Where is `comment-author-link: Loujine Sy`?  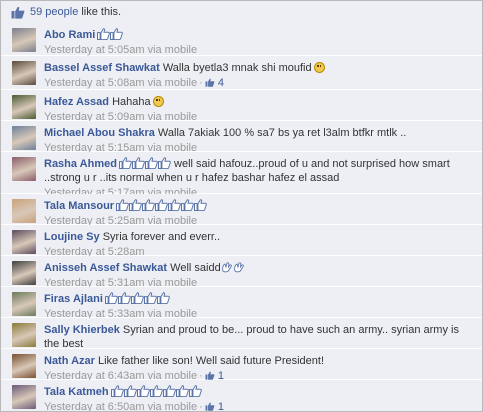 comment-author-link: Loujine Sy is located at coordinates (72, 237).